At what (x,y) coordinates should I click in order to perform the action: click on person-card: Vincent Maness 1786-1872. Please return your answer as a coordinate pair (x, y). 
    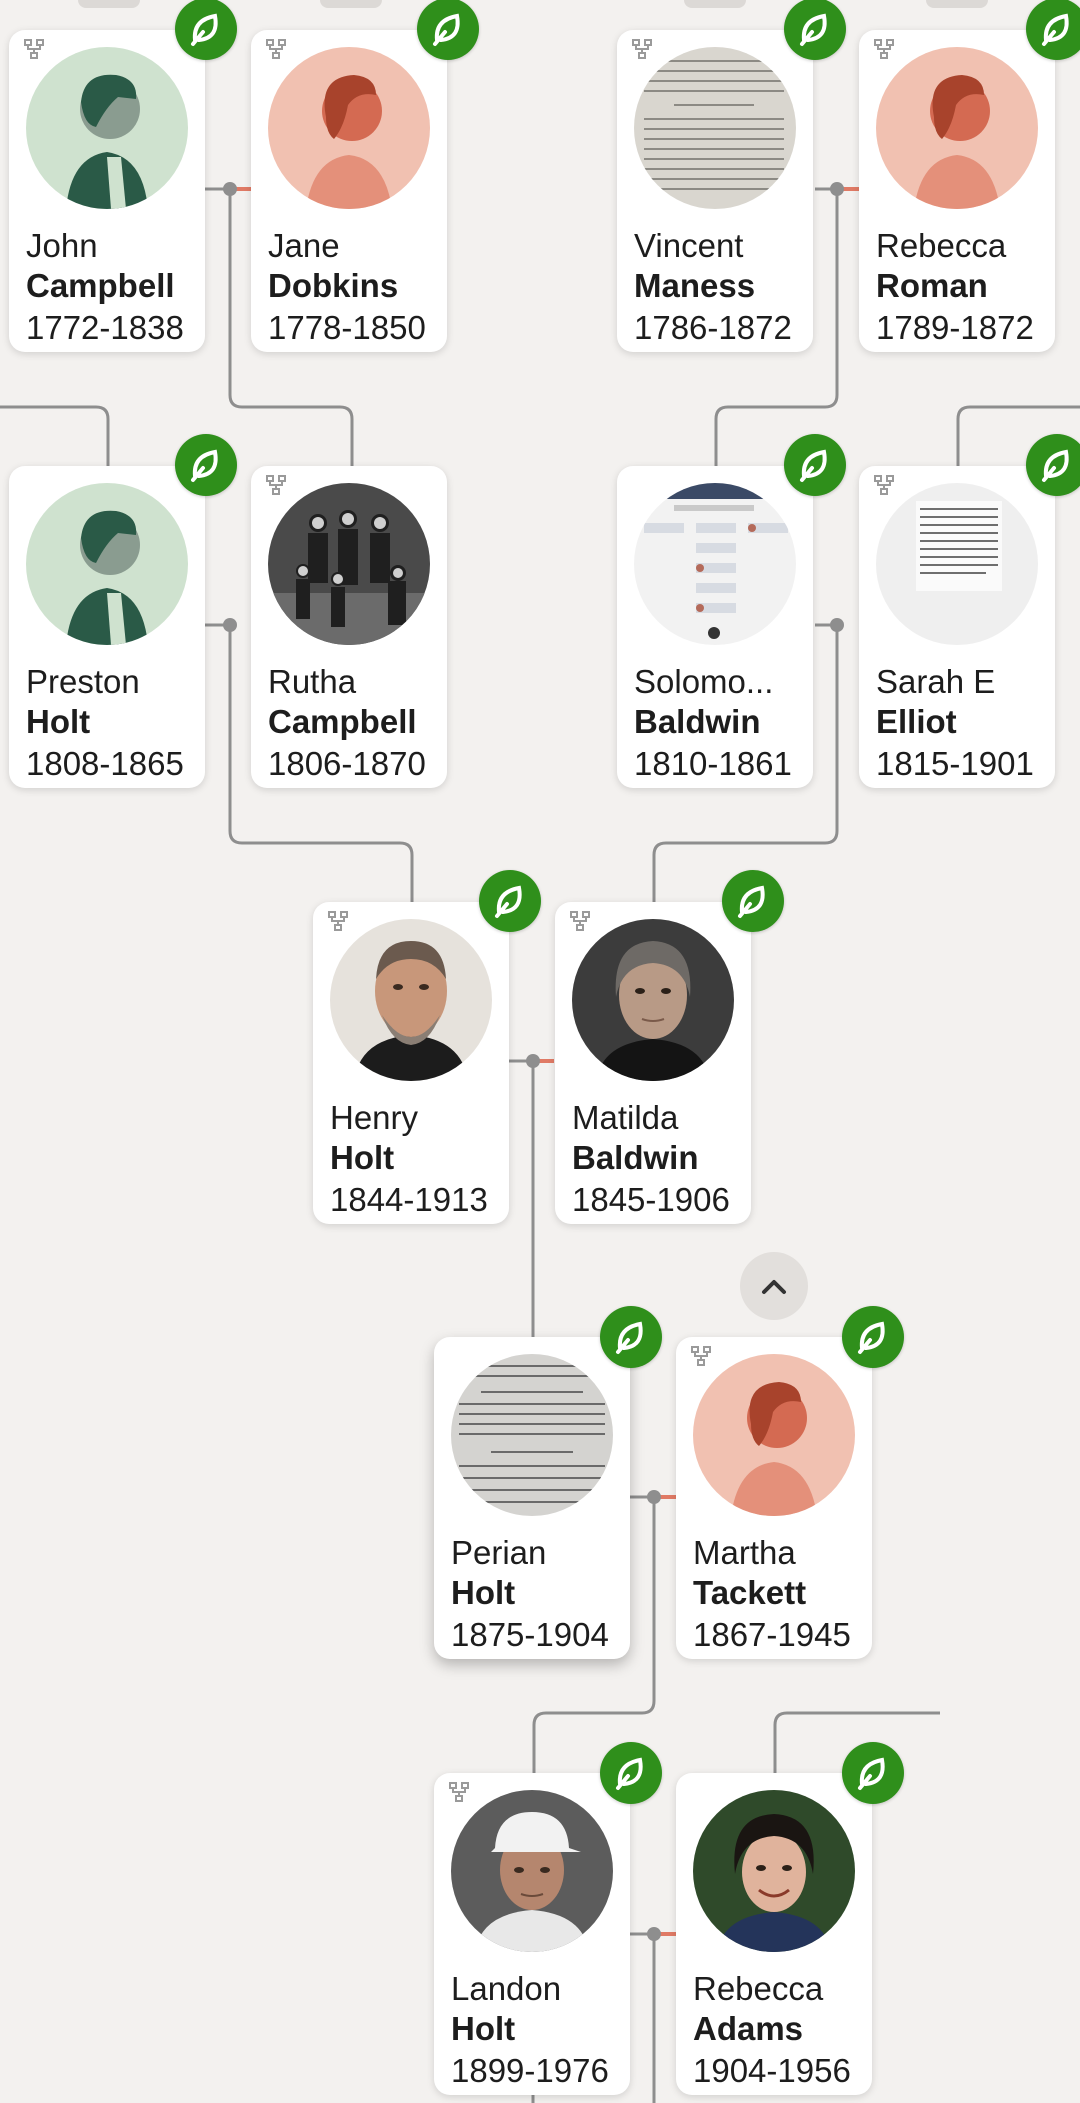
    Looking at the image, I should click on (715, 191).